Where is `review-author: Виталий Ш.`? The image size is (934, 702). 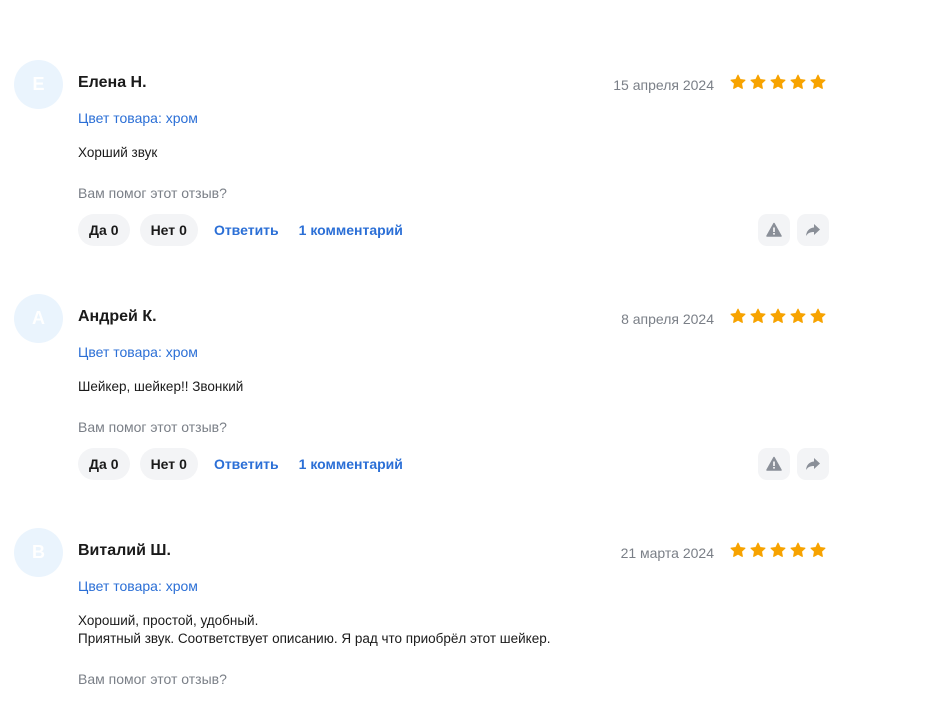 review-author: Виталий Ш. is located at coordinates (124, 550).